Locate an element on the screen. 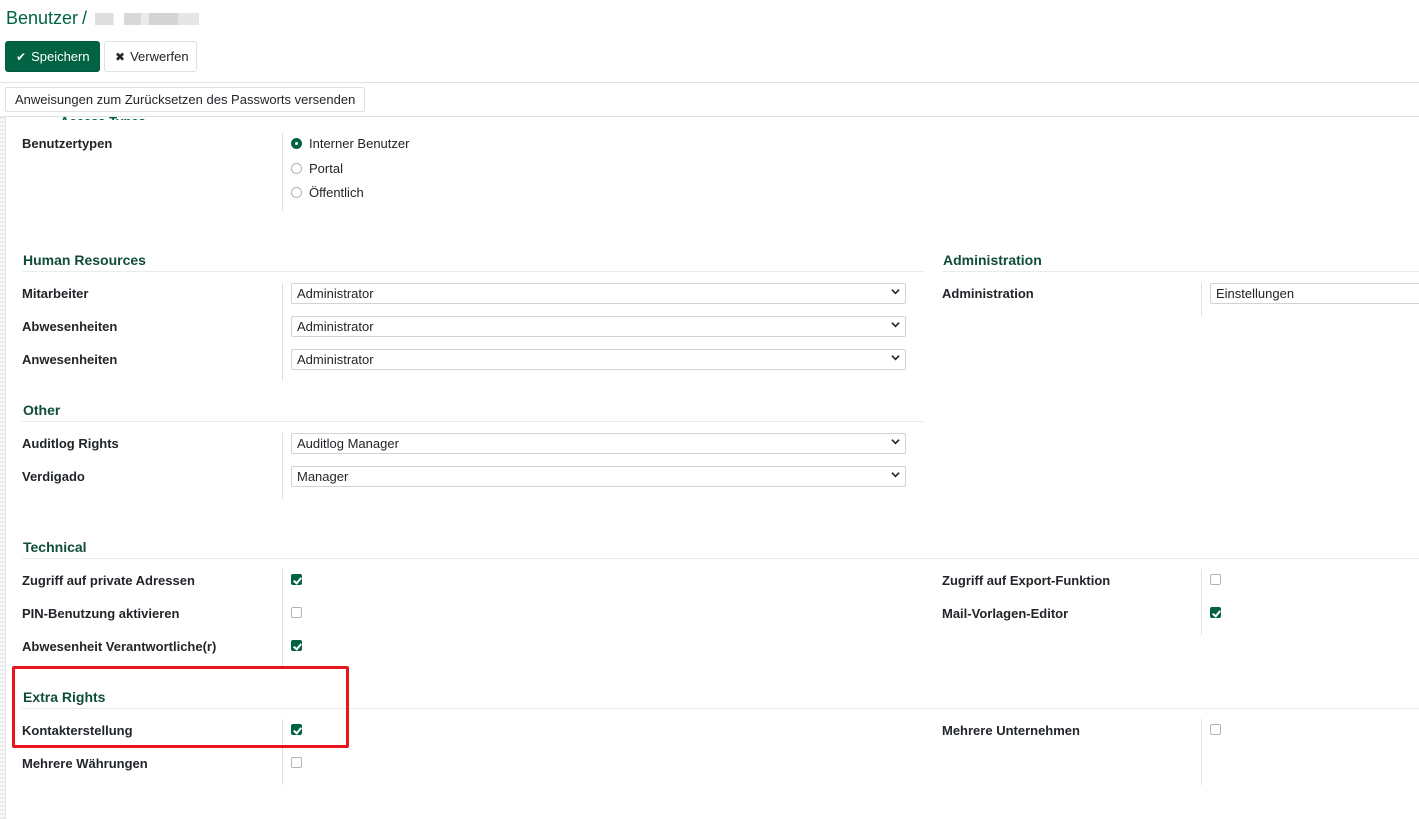 The image size is (1419, 819). checkbox-export-access is located at coordinates (1215, 579).